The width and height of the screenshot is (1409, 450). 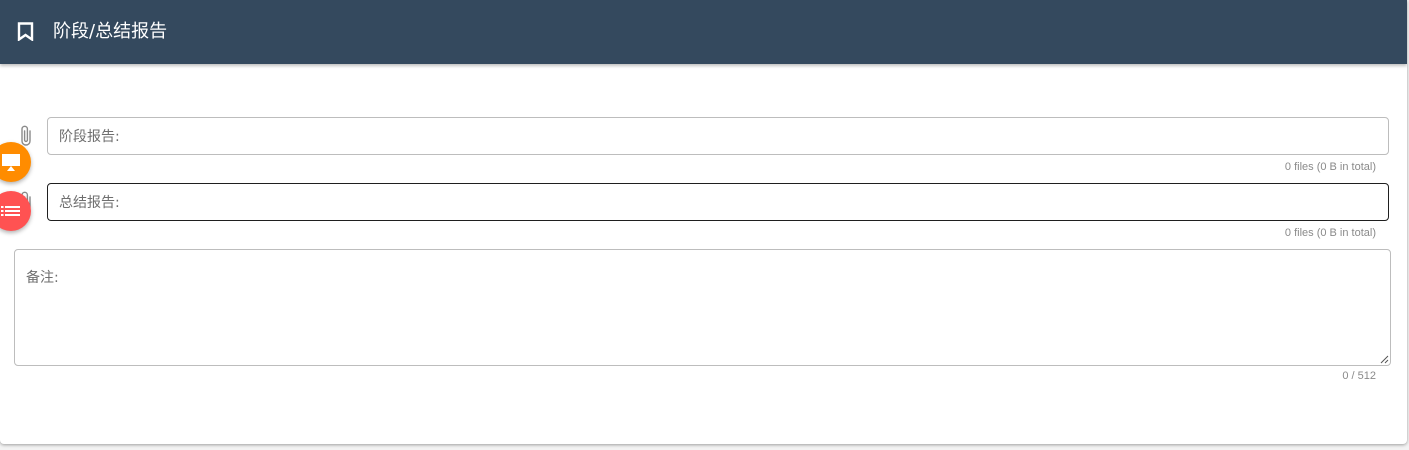 I want to click on present-to-all-icon, so click(x=11, y=162).